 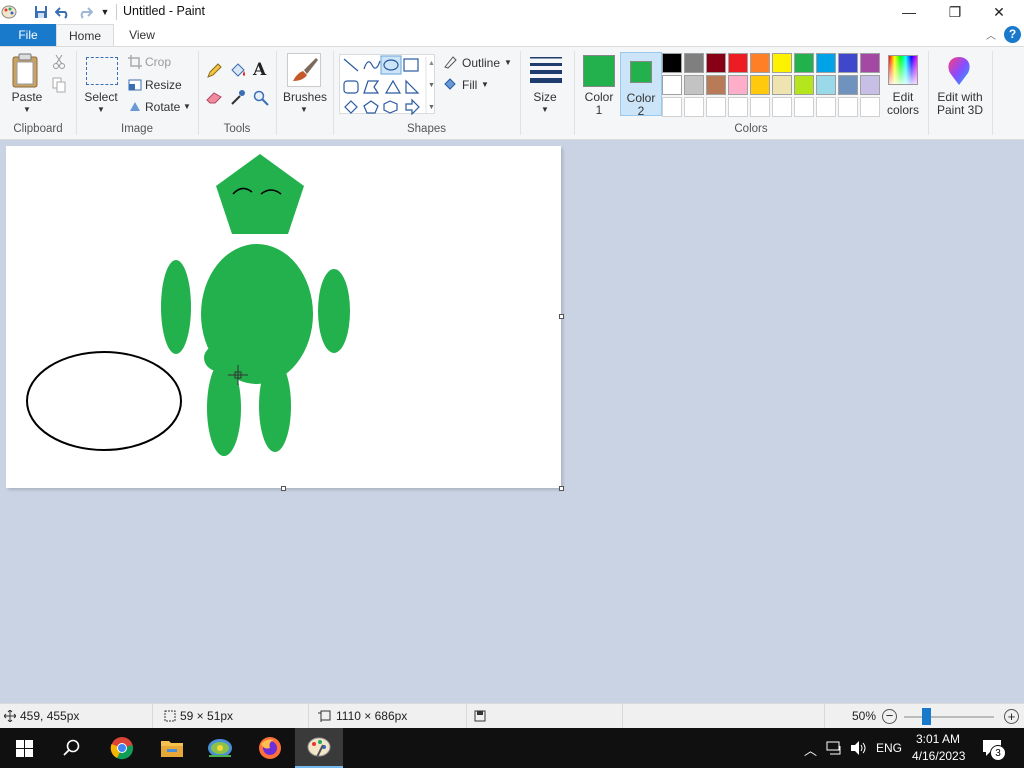 What do you see at coordinates (259, 70) in the screenshot?
I see `text-tool-icon: A` at bounding box center [259, 70].